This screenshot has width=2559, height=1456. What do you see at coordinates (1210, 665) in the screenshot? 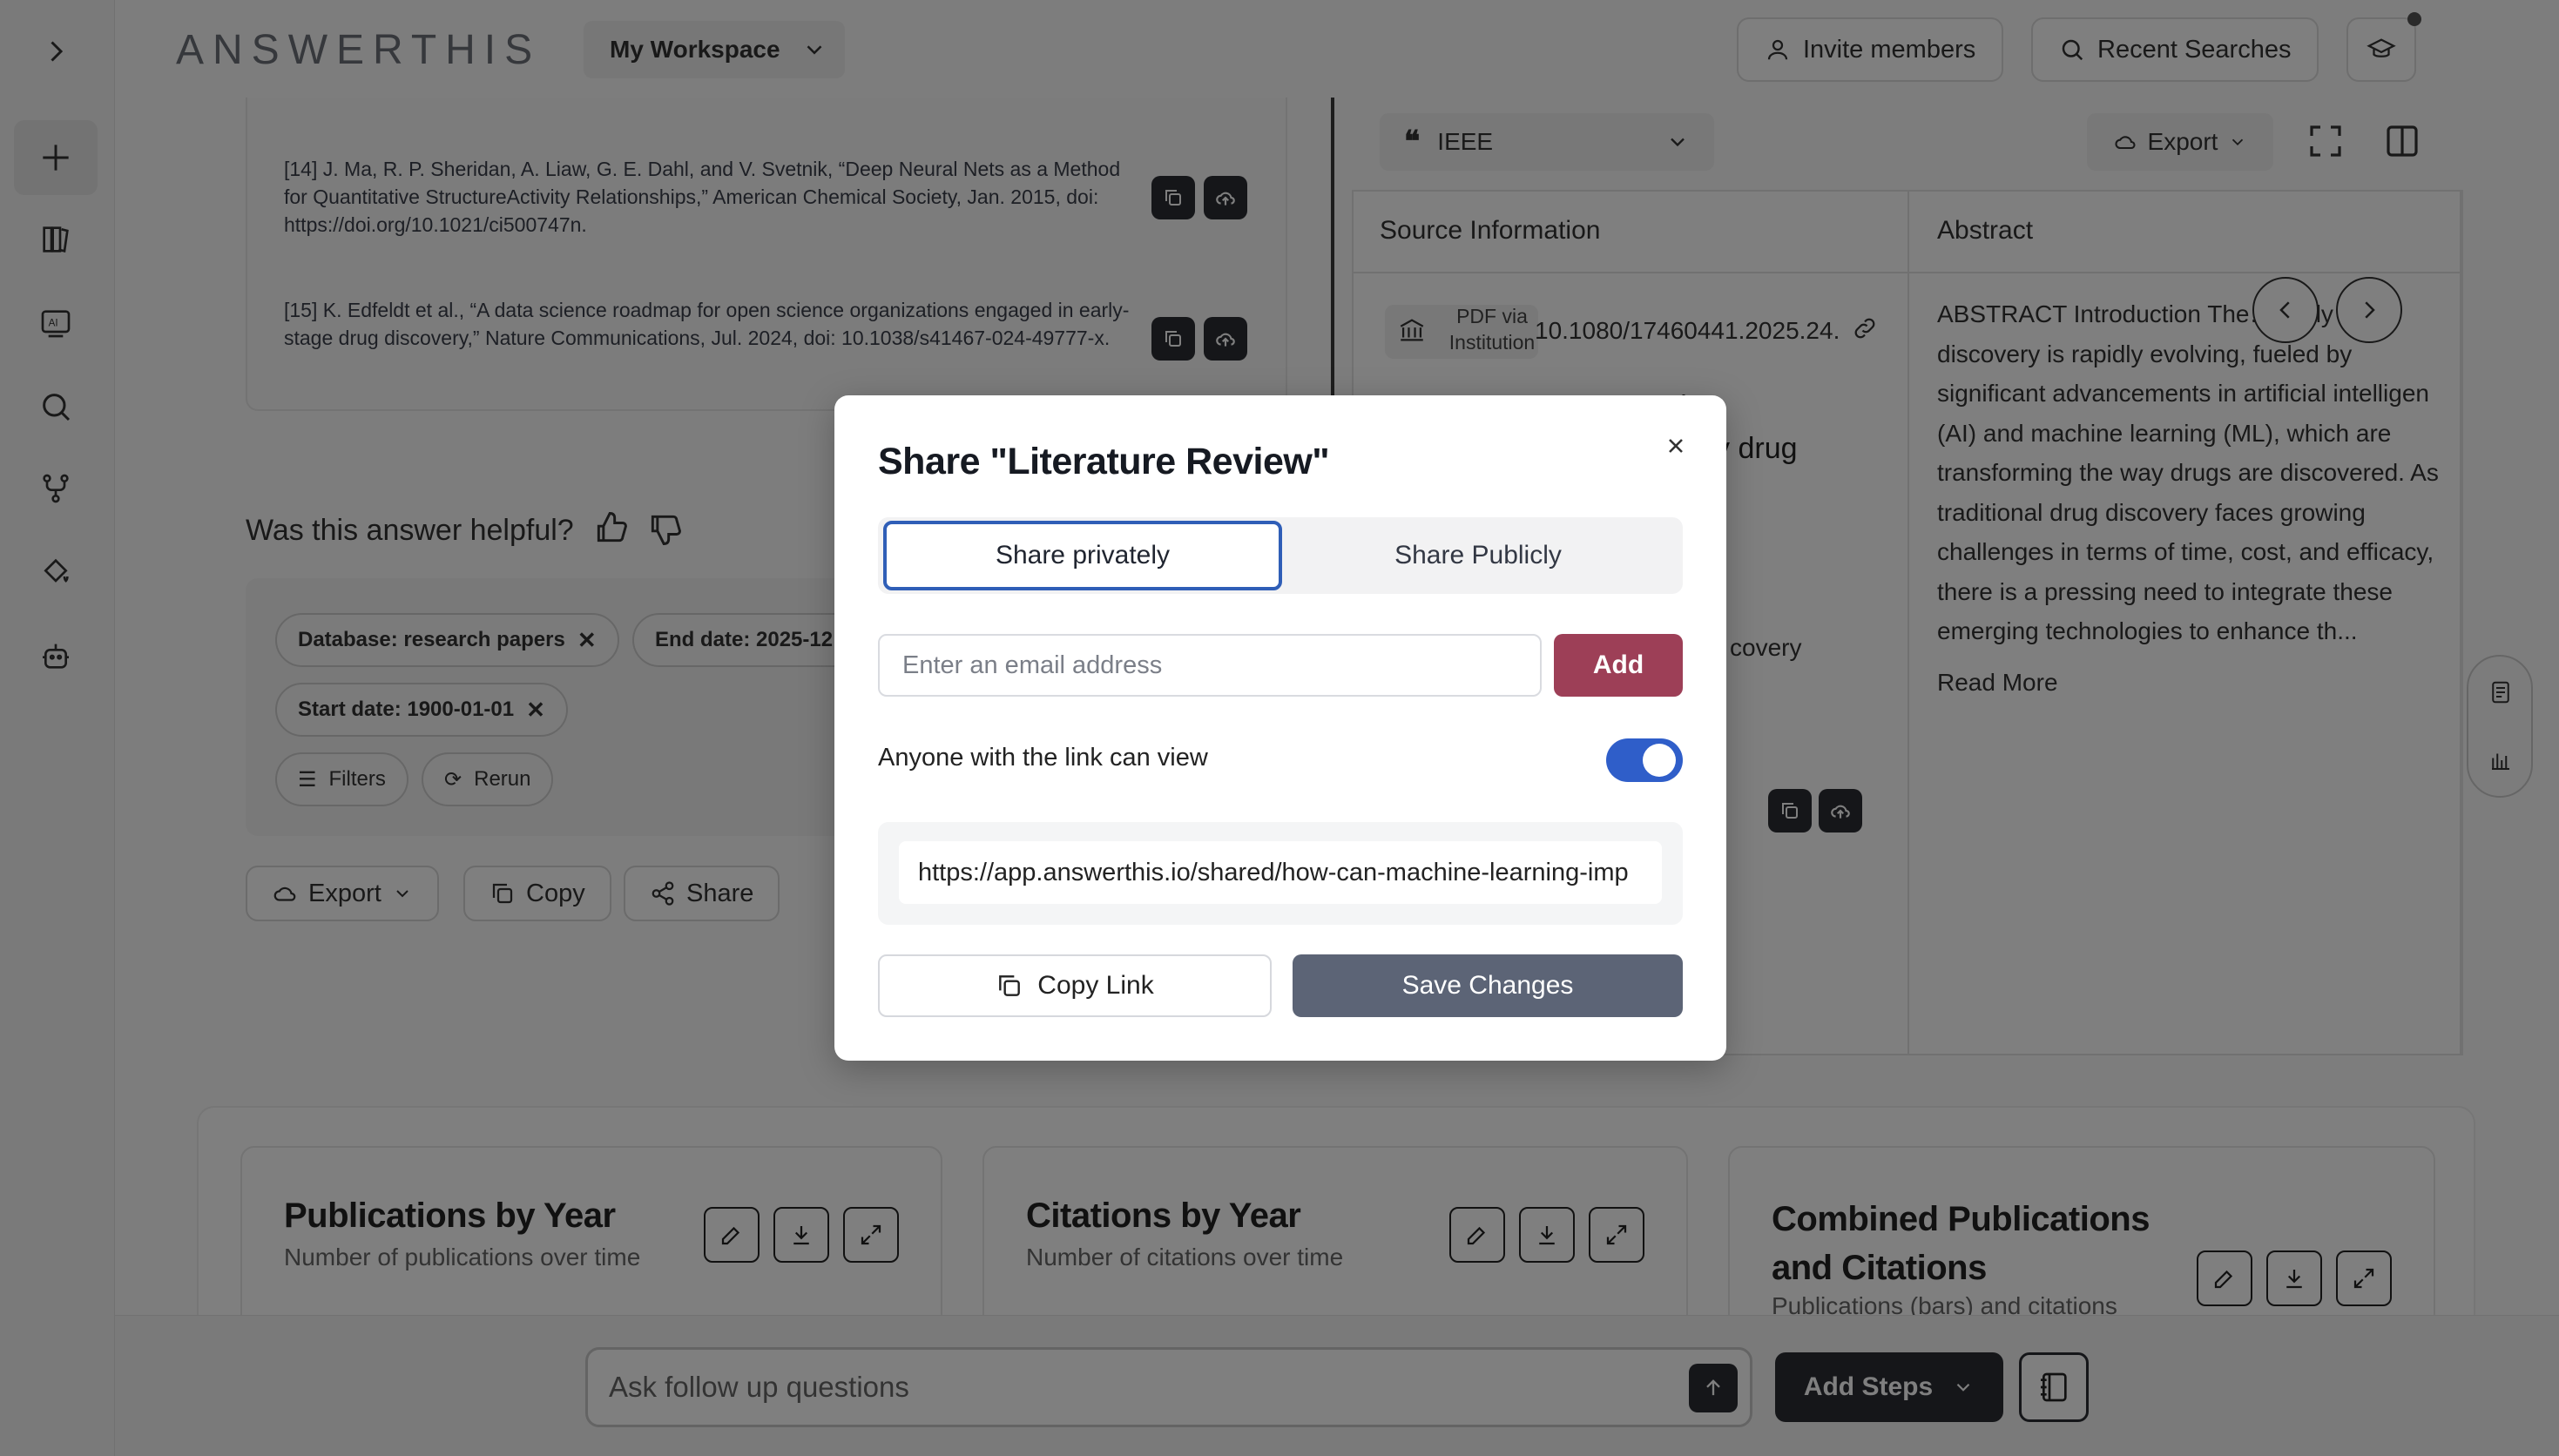
I see `email-field` at bounding box center [1210, 665].